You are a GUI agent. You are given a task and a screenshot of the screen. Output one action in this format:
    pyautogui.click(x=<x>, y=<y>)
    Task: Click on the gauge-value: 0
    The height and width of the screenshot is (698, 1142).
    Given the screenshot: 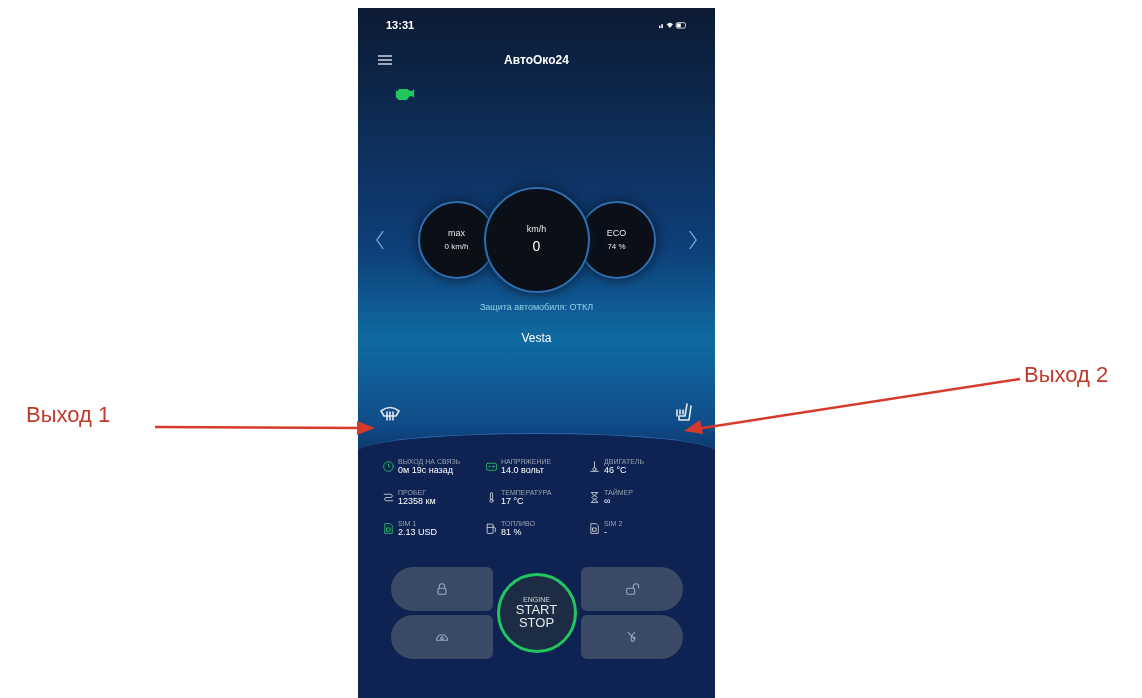 What is the action you would take?
    pyautogui.click(x=536, y=247)
    